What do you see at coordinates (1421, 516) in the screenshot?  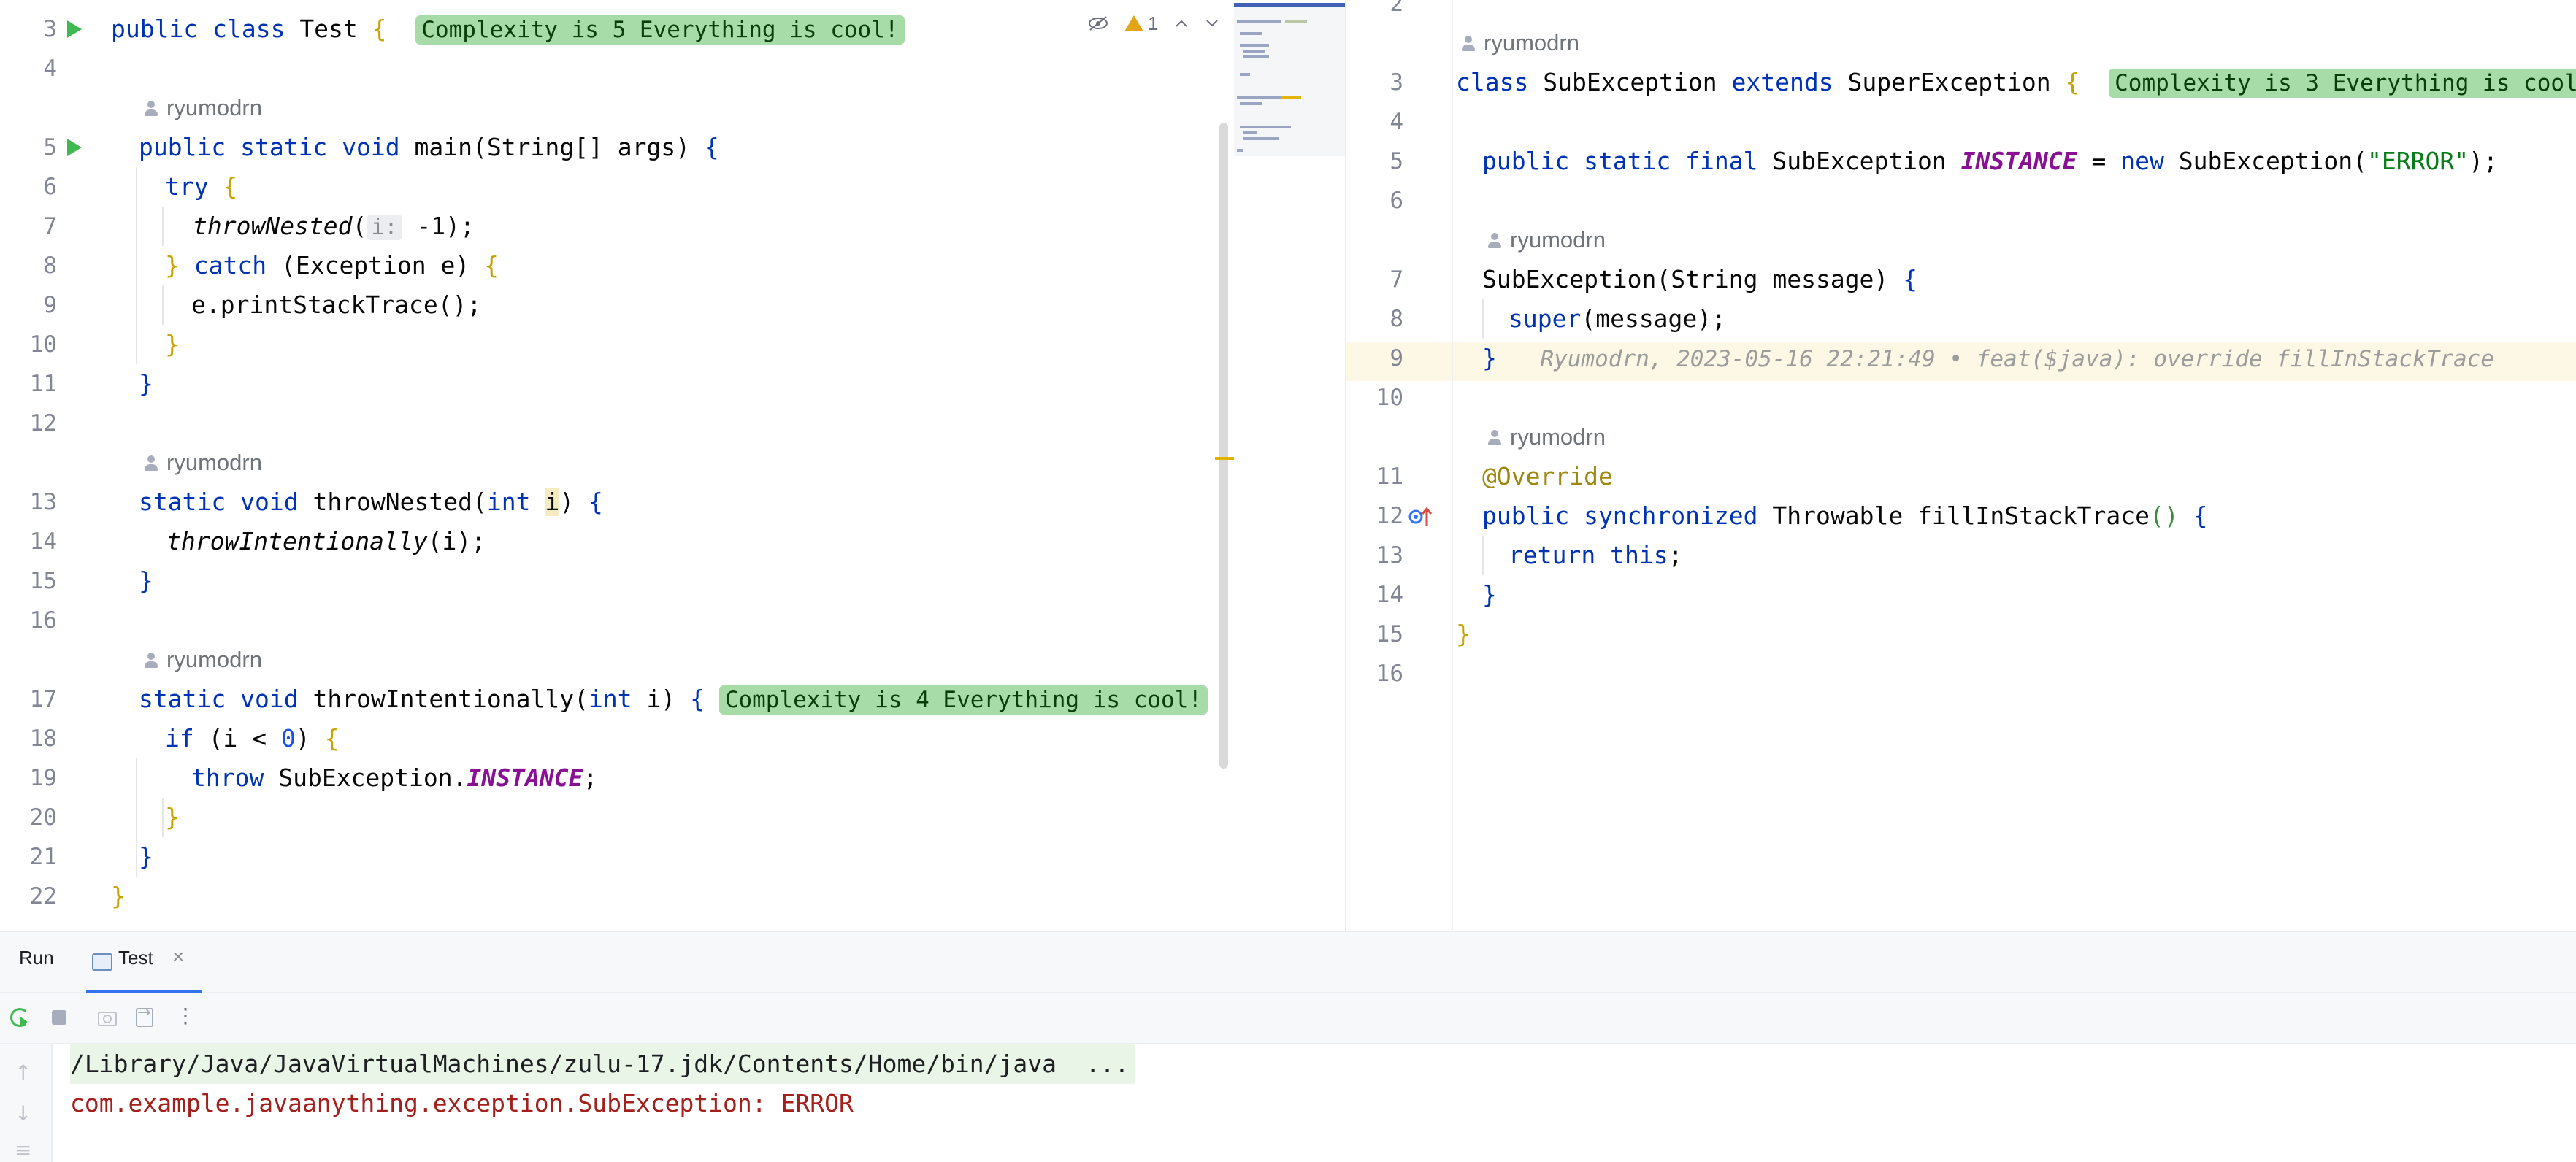 I see `override-method-icon` at bounding box center [1421, 516].